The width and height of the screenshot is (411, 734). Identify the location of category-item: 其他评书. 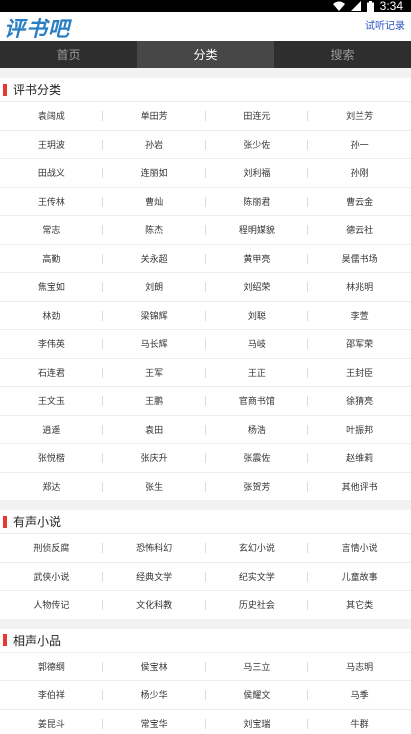
(359, 486).